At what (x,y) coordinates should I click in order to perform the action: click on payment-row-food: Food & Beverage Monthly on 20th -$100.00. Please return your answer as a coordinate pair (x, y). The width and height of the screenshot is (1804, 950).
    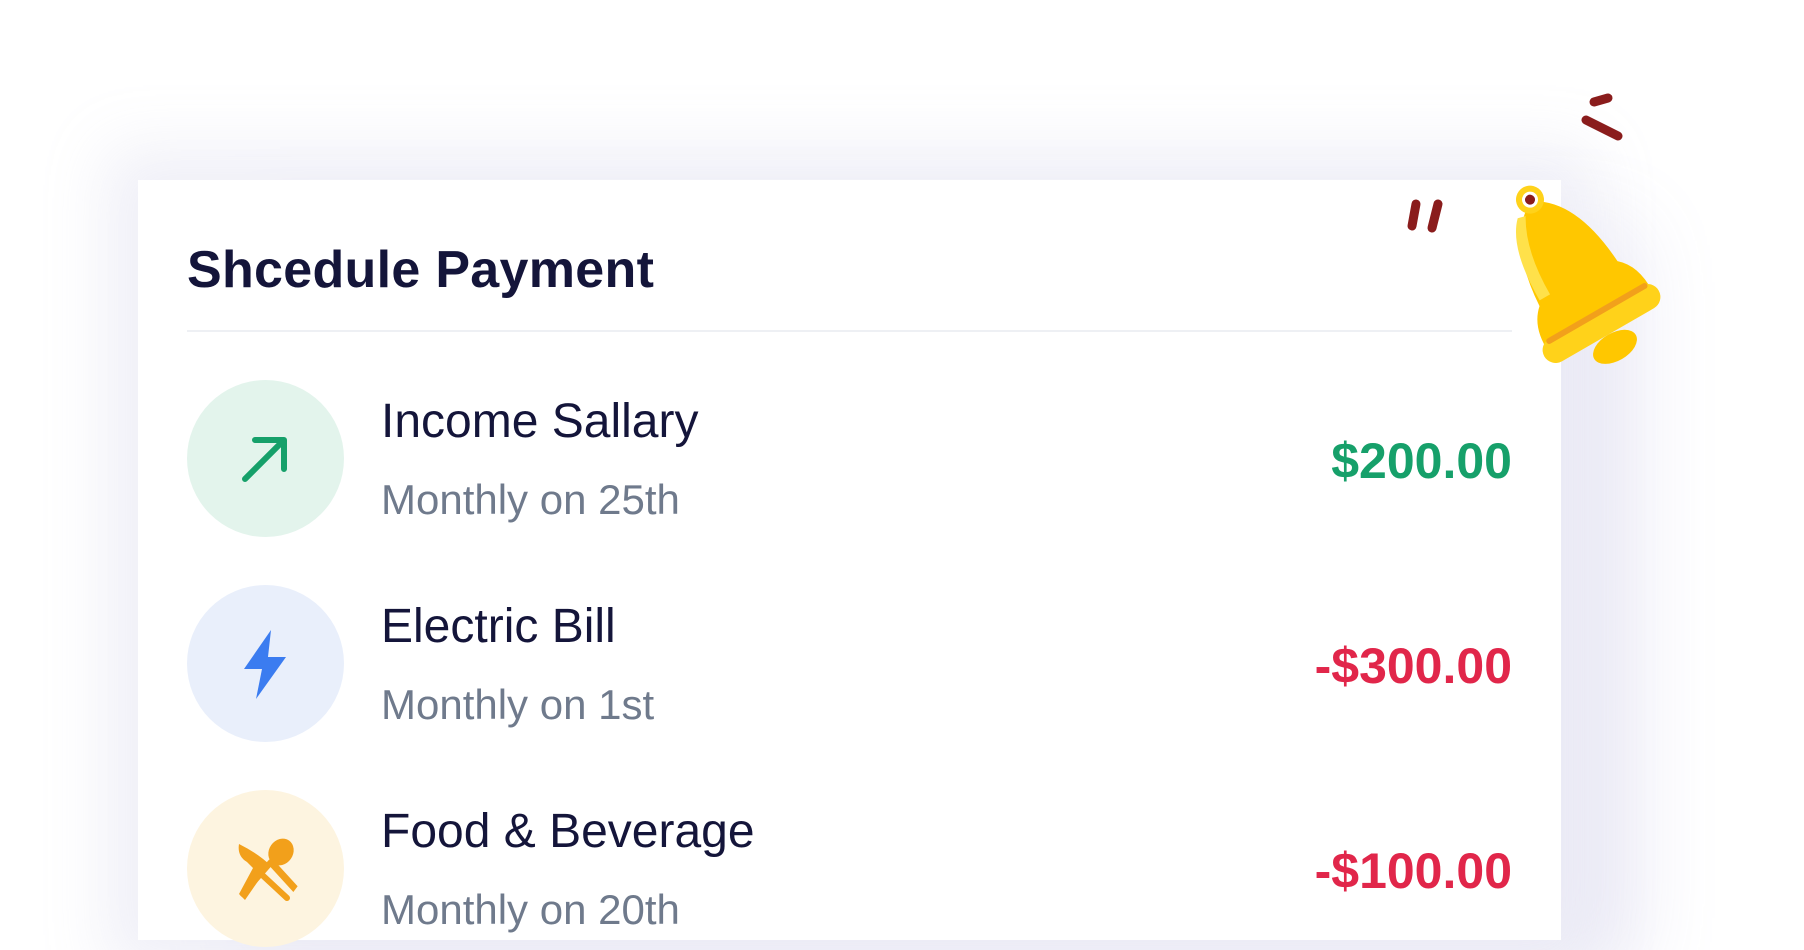
    Looking at the image, I should click on (849, 870).